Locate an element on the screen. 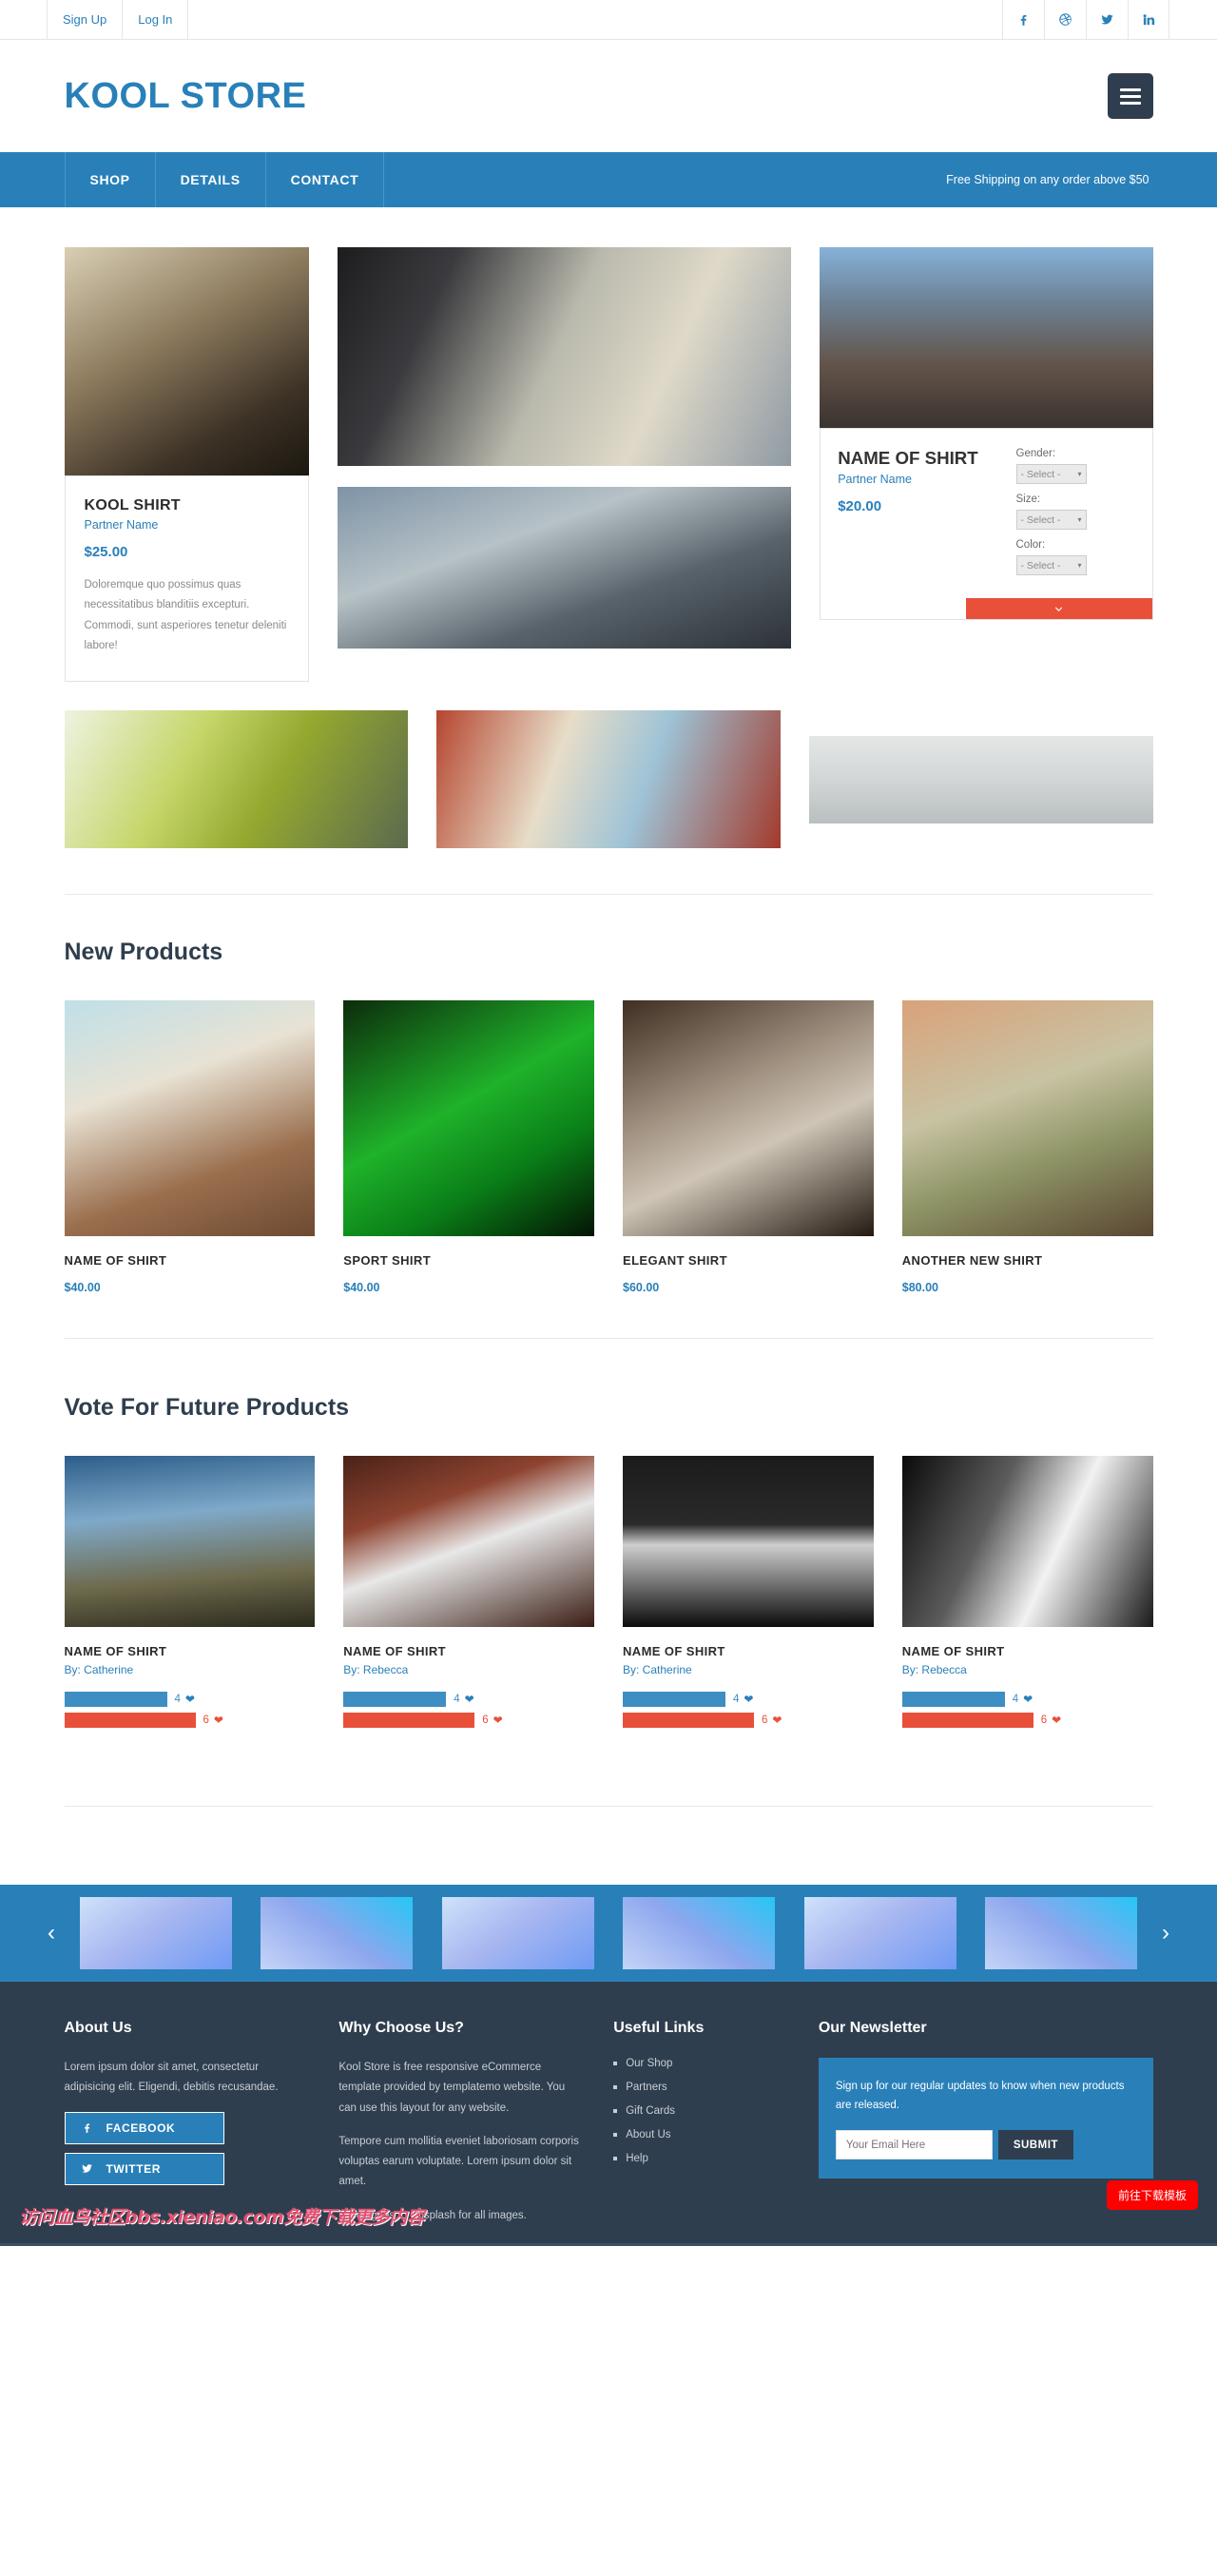 The height and width of the screenshot is (2576, 1217). thumb-sea is located at coordinates (980, 780).